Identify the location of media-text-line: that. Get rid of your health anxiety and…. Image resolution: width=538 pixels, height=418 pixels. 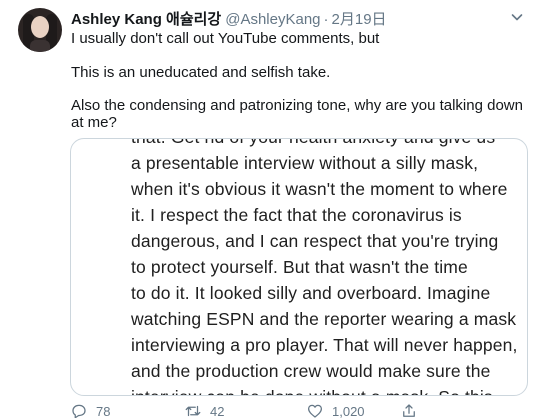
(326, 144).